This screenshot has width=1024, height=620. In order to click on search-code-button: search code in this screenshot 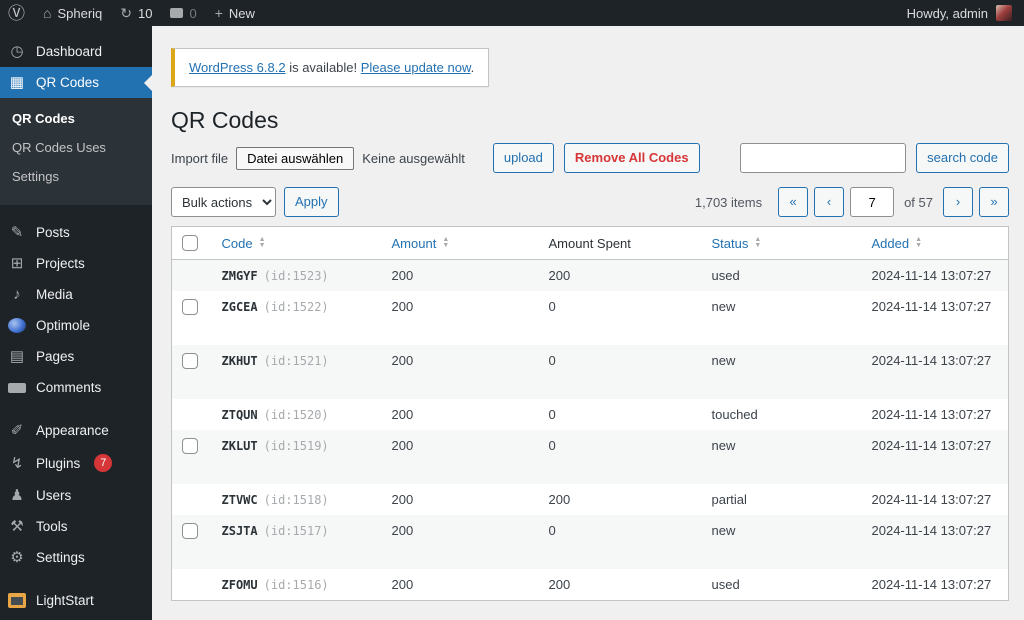, I will do `click(962, 158)`.